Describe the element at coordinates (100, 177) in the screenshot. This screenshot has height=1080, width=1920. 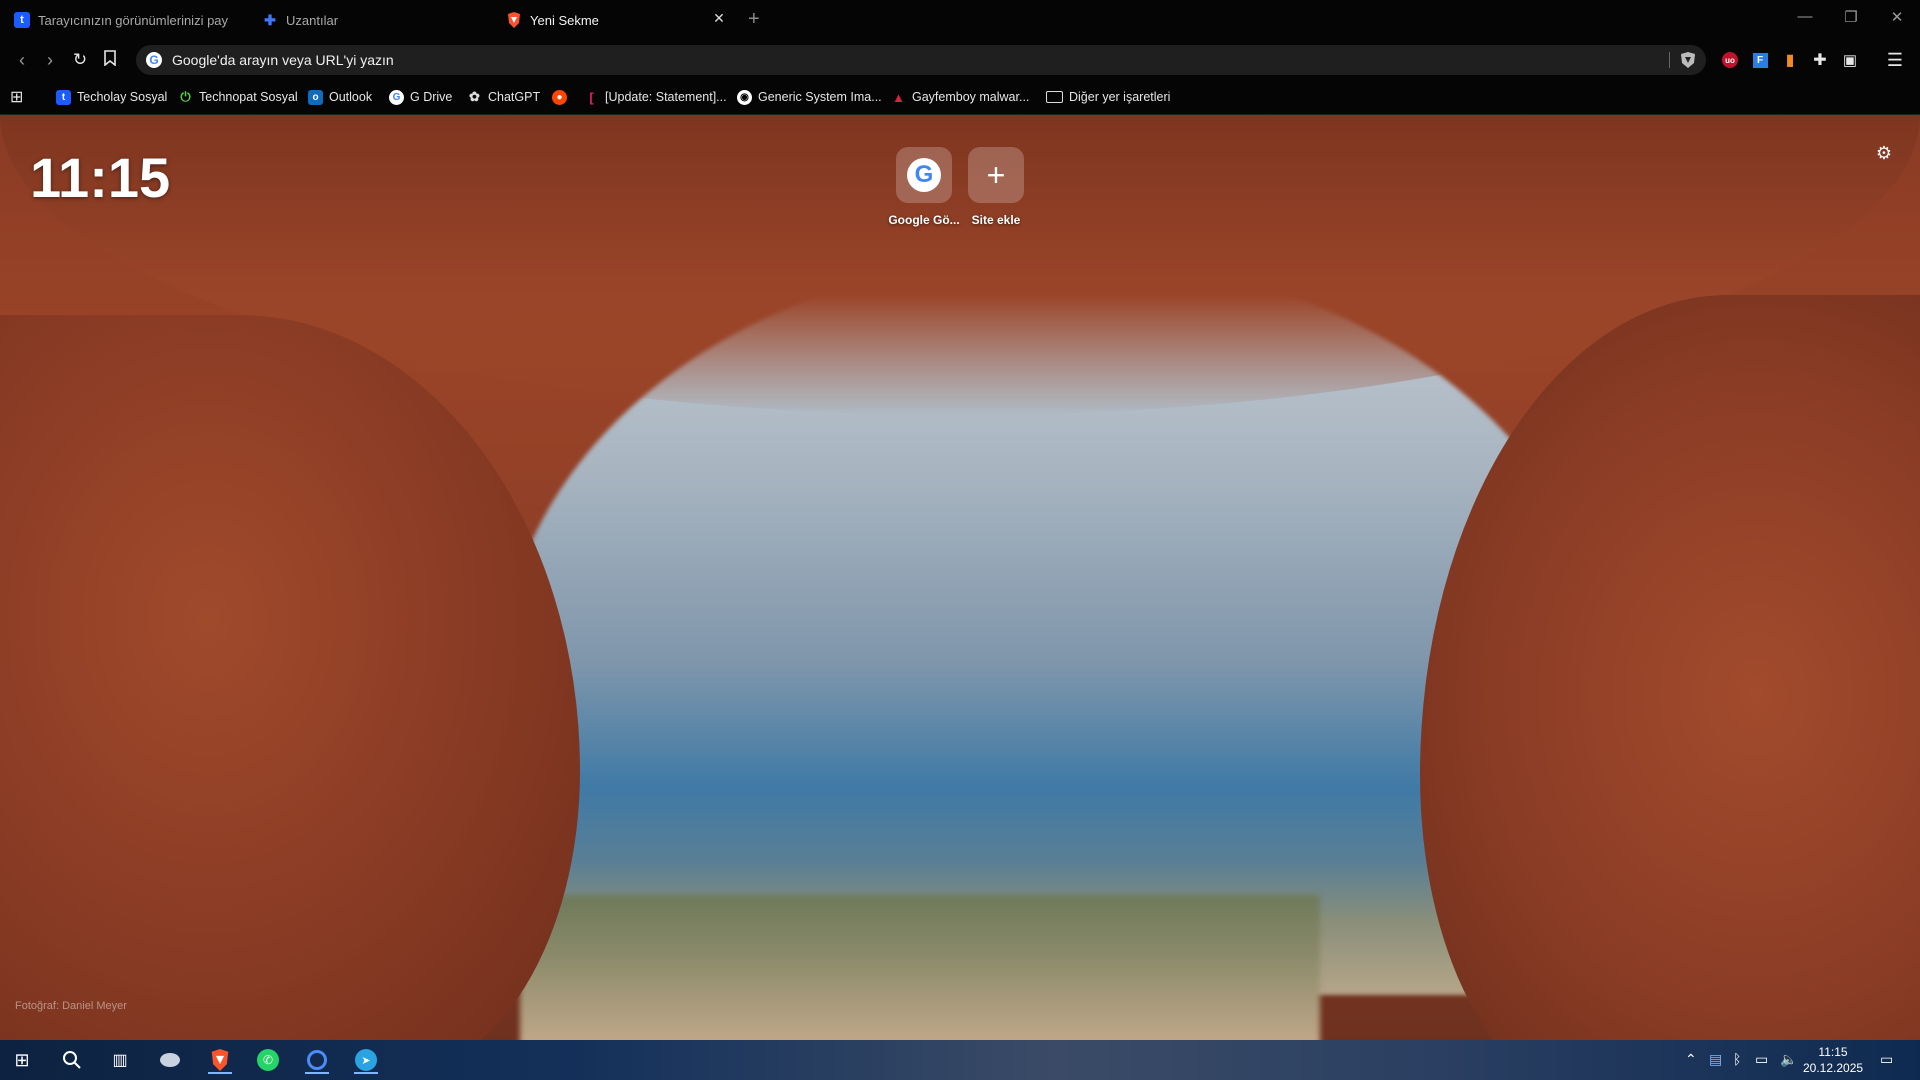
I see `new-tab-clock: 11:15` at that location.